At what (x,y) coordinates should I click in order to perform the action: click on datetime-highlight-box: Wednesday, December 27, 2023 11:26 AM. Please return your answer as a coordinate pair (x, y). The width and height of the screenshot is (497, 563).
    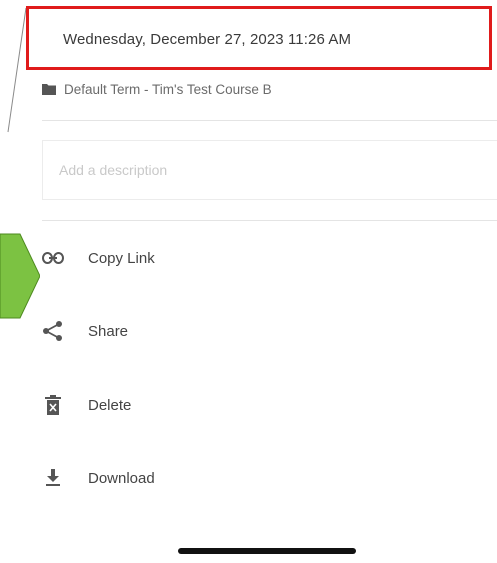
    Looking at the image, I should click on (259, 38).